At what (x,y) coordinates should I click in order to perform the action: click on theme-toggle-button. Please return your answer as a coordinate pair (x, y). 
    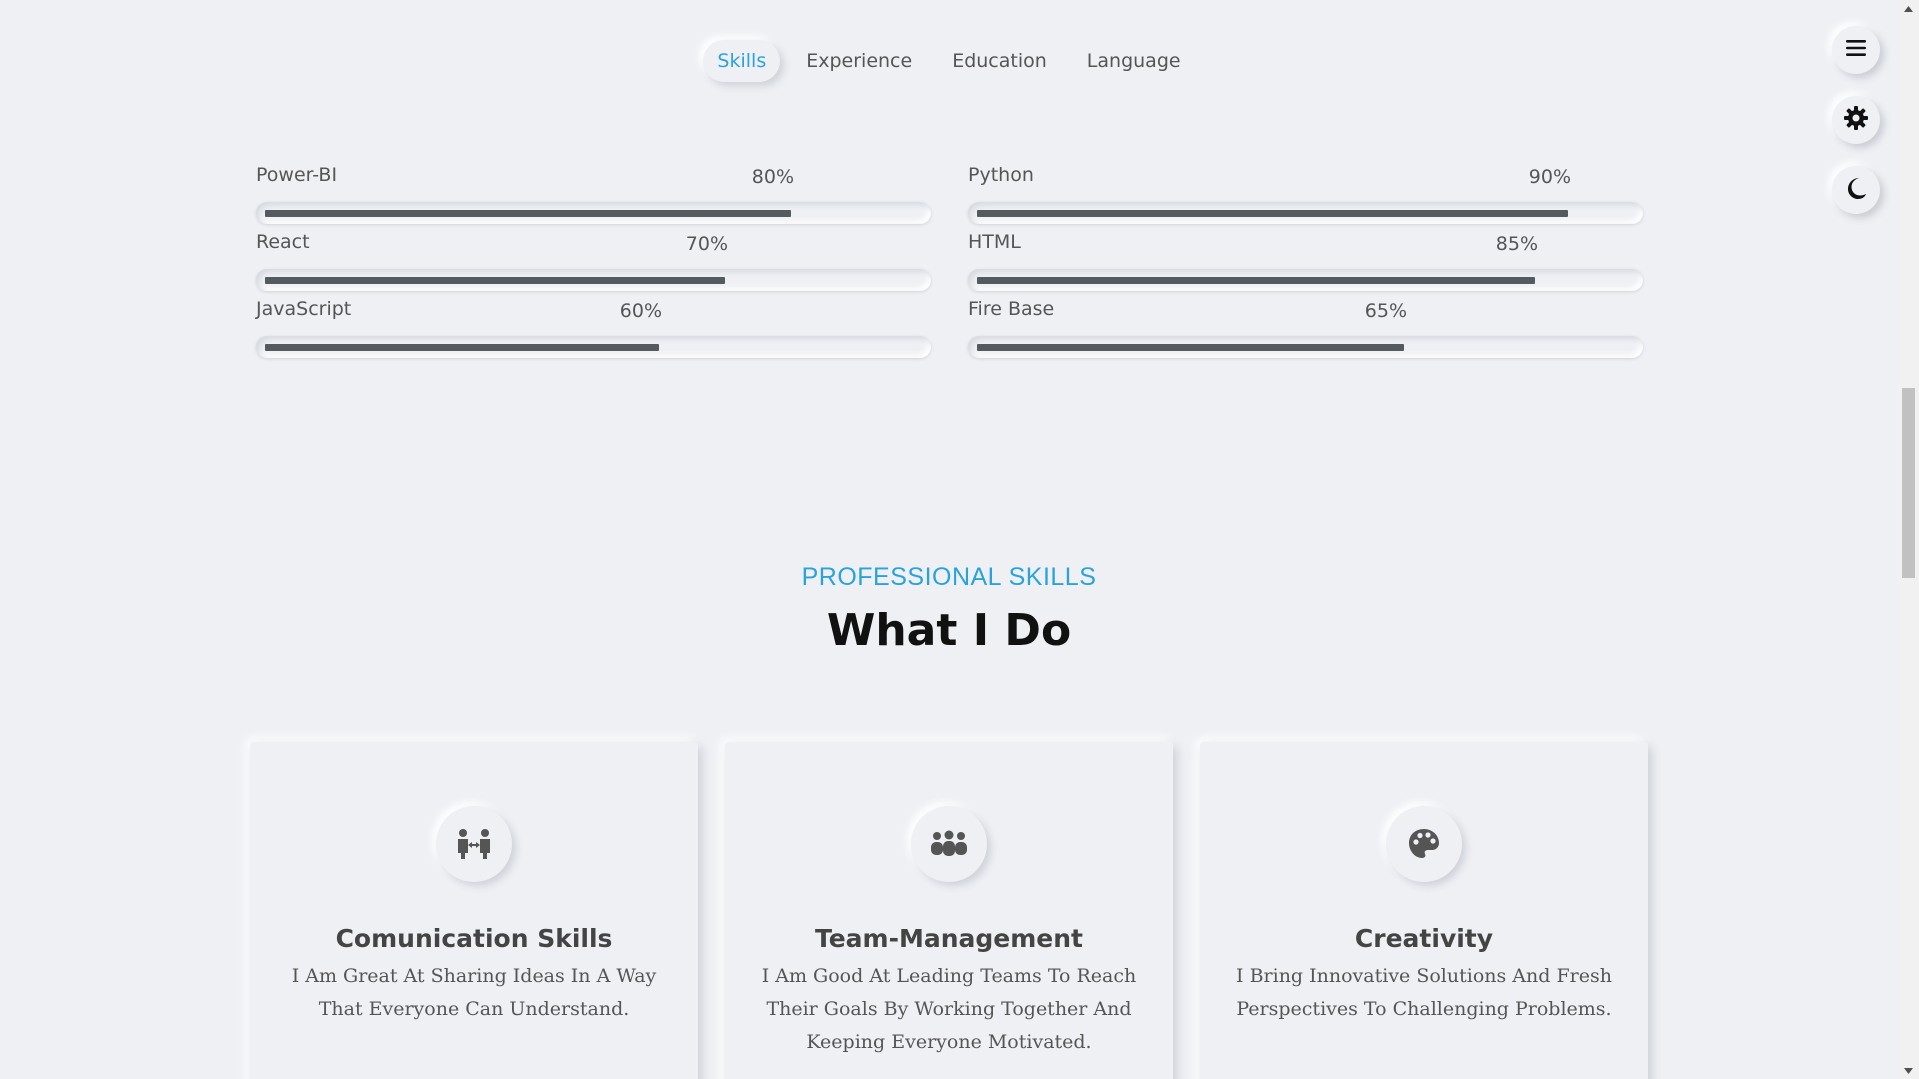
    Looking at the image, I should click on (1856, 190).